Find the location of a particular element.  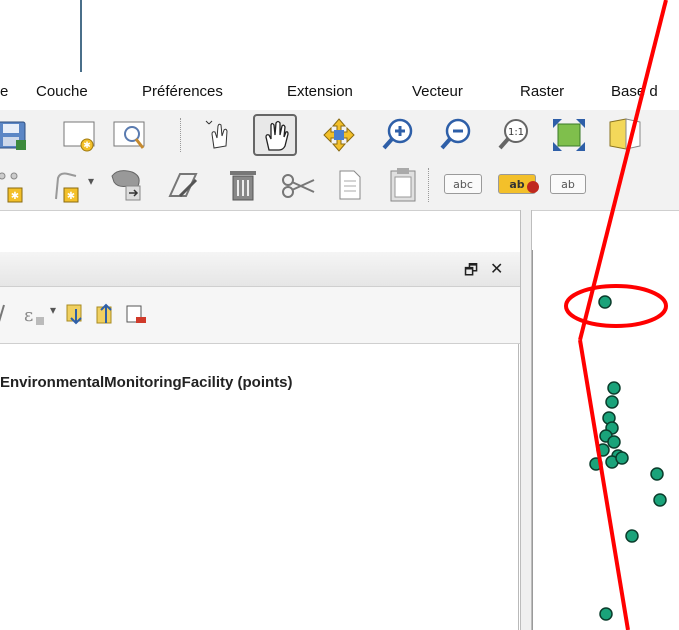

cut-features-icon is located at coordinates (299, 185).